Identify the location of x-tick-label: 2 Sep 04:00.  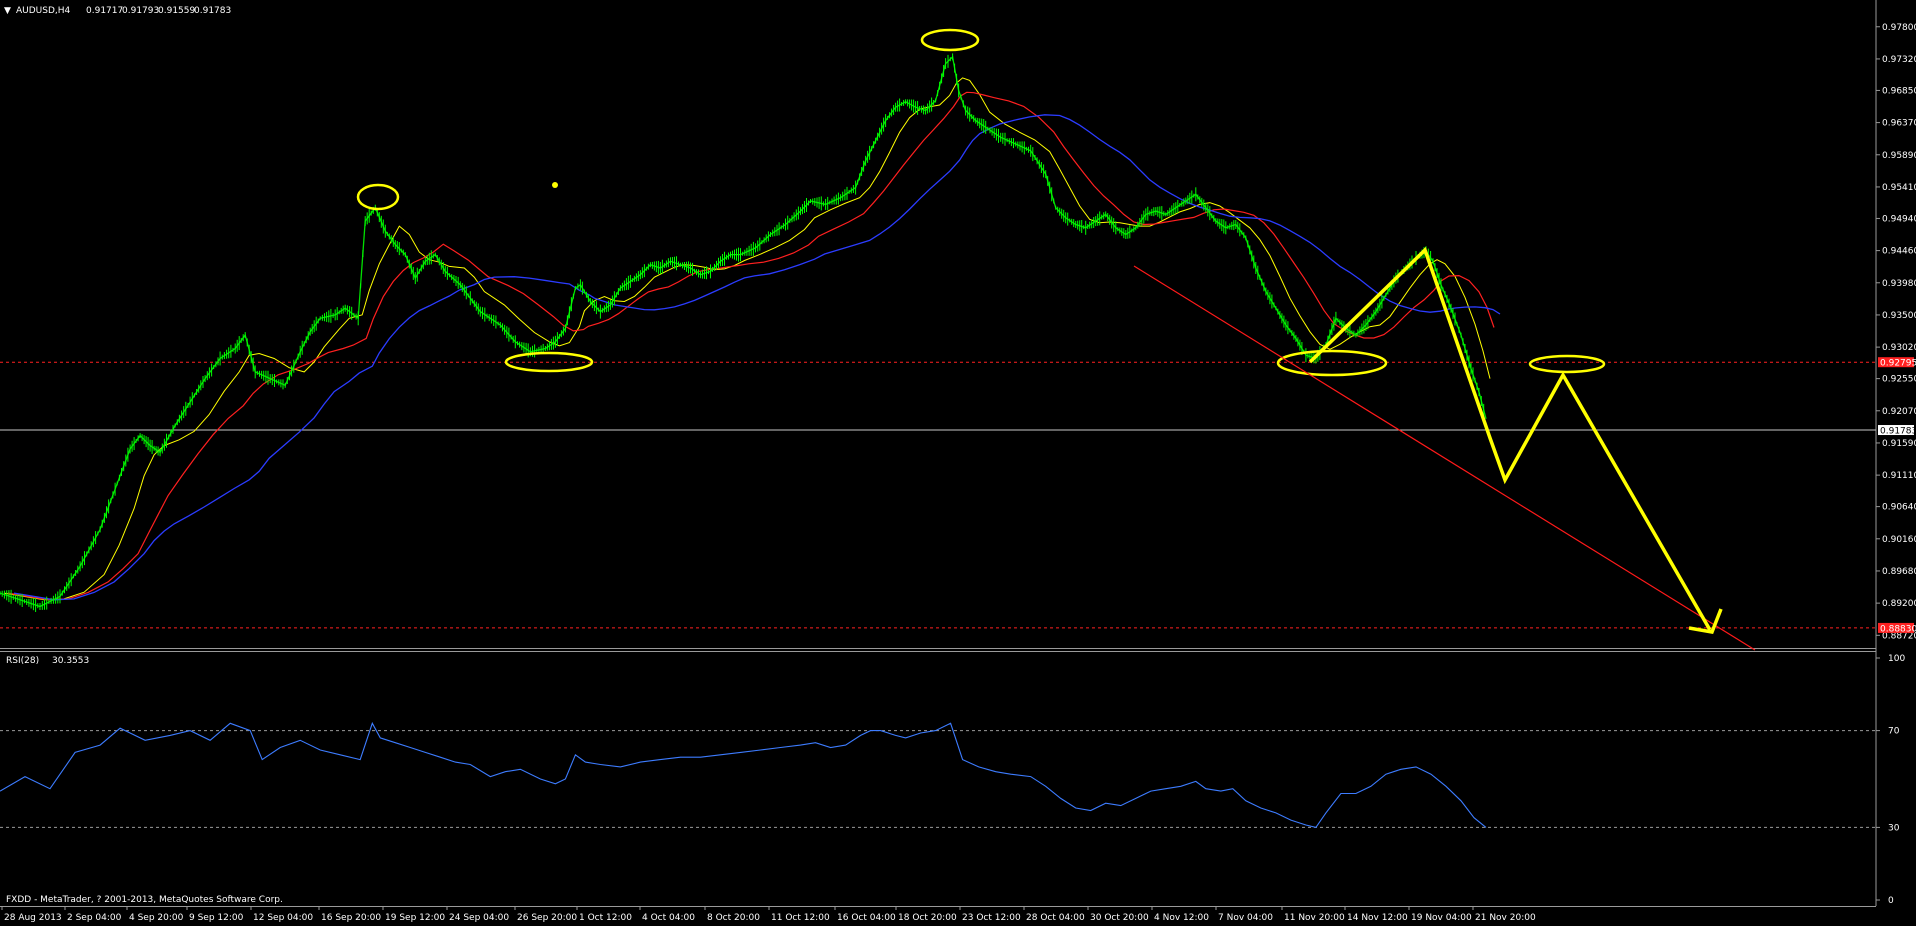
(94, 918).